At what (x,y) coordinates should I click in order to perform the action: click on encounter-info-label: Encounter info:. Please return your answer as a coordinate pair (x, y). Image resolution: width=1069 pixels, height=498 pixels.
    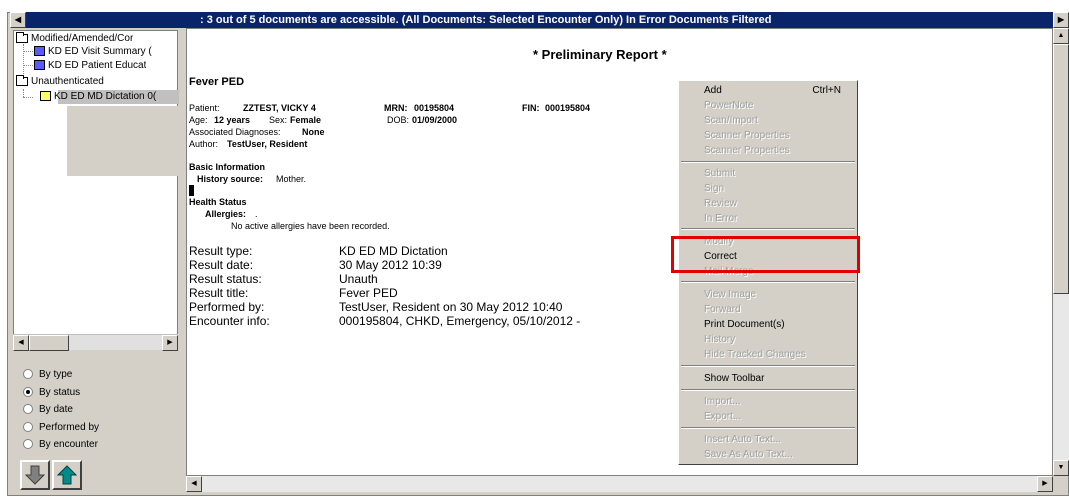
    Looking at the image, I should click on (229, 321).